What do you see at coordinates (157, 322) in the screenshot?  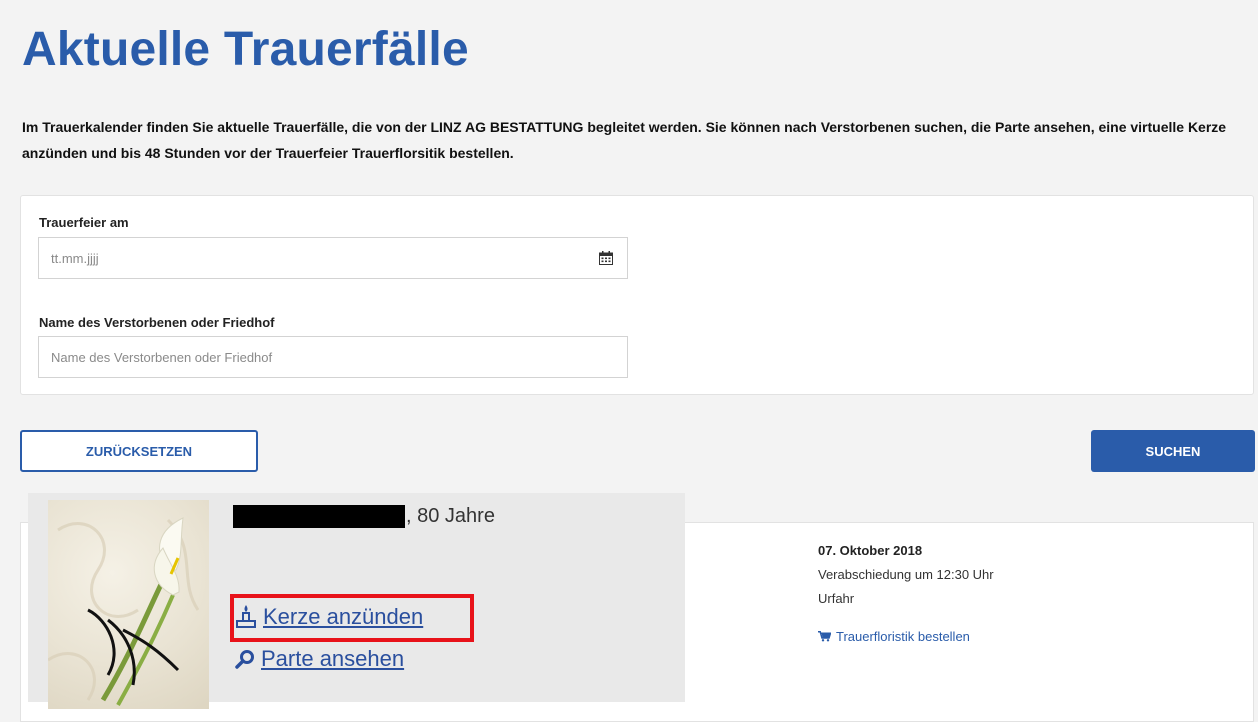 I see `name-label: Name des Verstorbenen oder Friedhof` at bounding box center [157, 322].